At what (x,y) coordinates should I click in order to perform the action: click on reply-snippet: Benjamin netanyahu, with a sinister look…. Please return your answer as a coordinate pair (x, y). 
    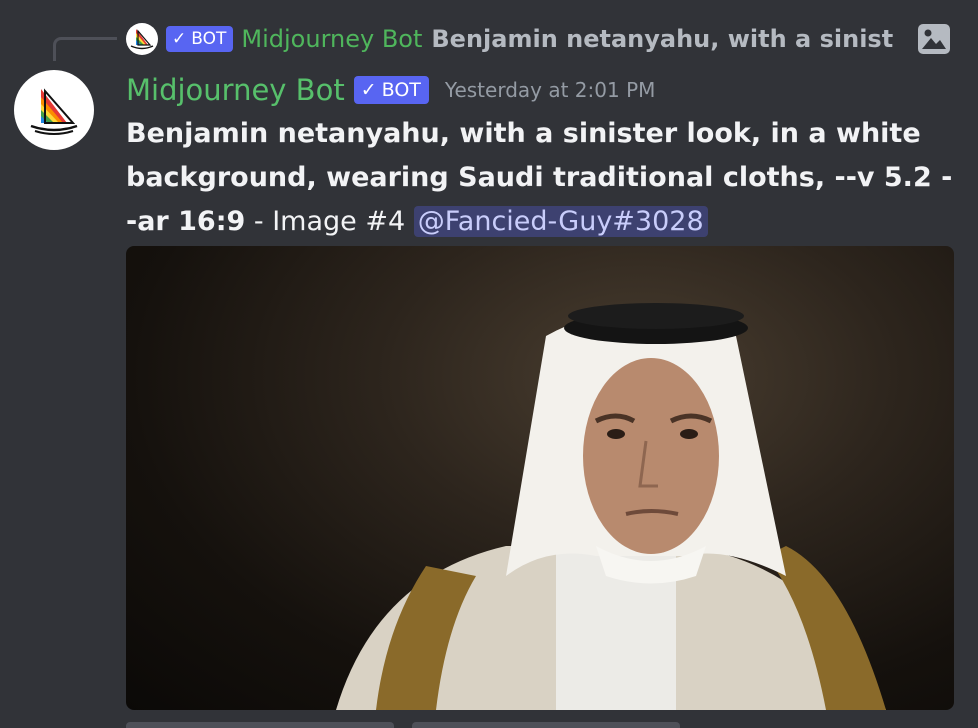
    Looking at the image, I should click on (662, 39).